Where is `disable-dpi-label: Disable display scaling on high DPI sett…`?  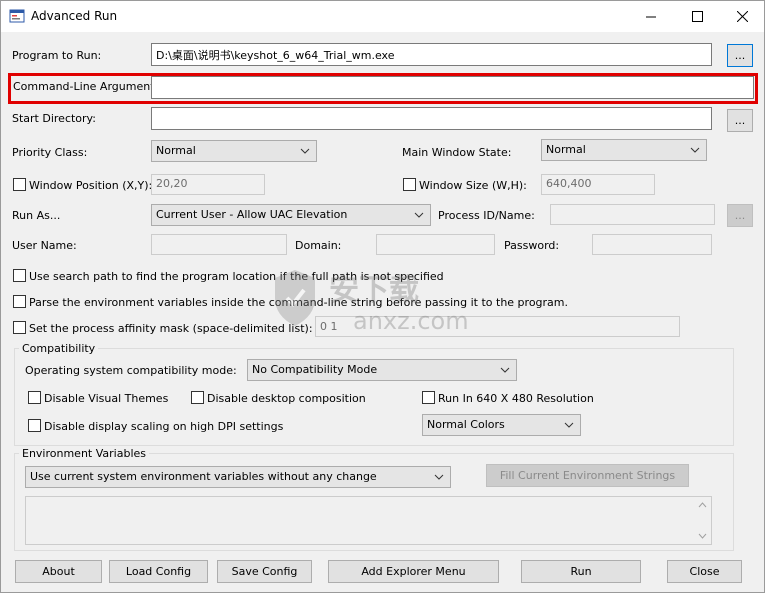 disable-dpi-label: Disable display scaling on high DPI sett… is located at coordinates (164, 426).